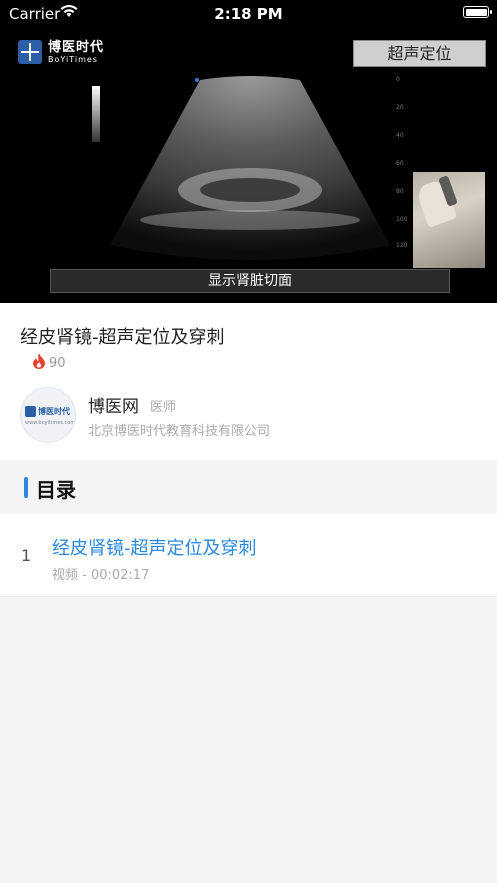 The image size is (497, 883). Describe the element at coordinates (449, 220) in the screenshot. I see `probe-inset-image` at that location.